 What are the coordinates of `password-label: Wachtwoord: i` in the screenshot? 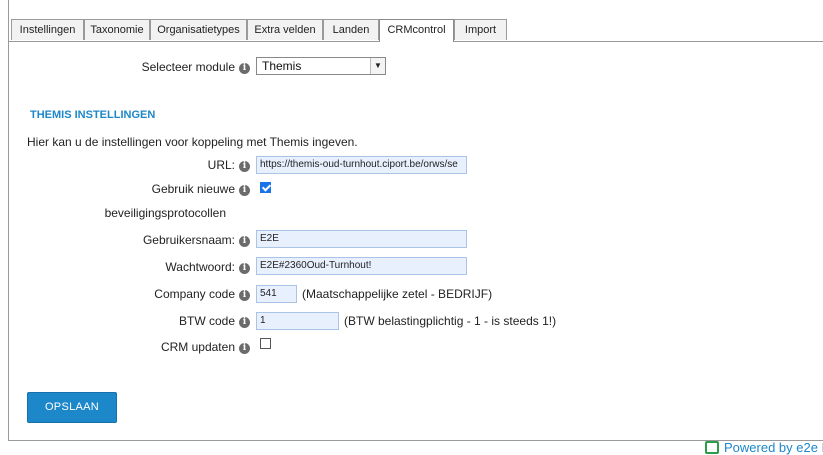 It's located at (175, 267).